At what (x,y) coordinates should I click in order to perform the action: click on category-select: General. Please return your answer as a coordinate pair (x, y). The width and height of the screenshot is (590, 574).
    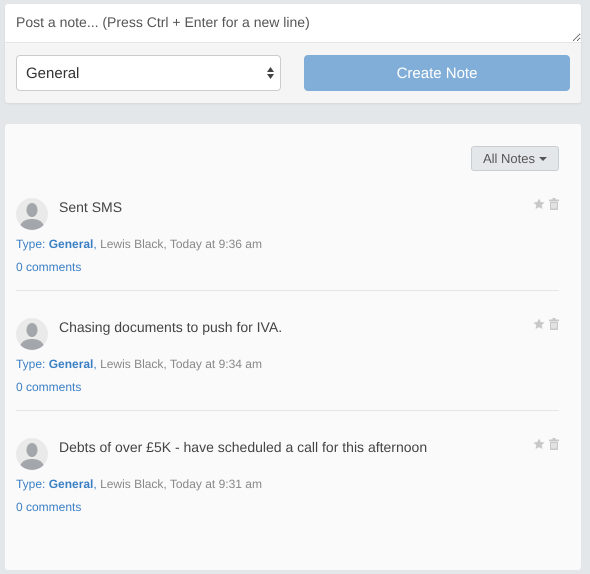
    Looking at the image, I should click on (148, 73).